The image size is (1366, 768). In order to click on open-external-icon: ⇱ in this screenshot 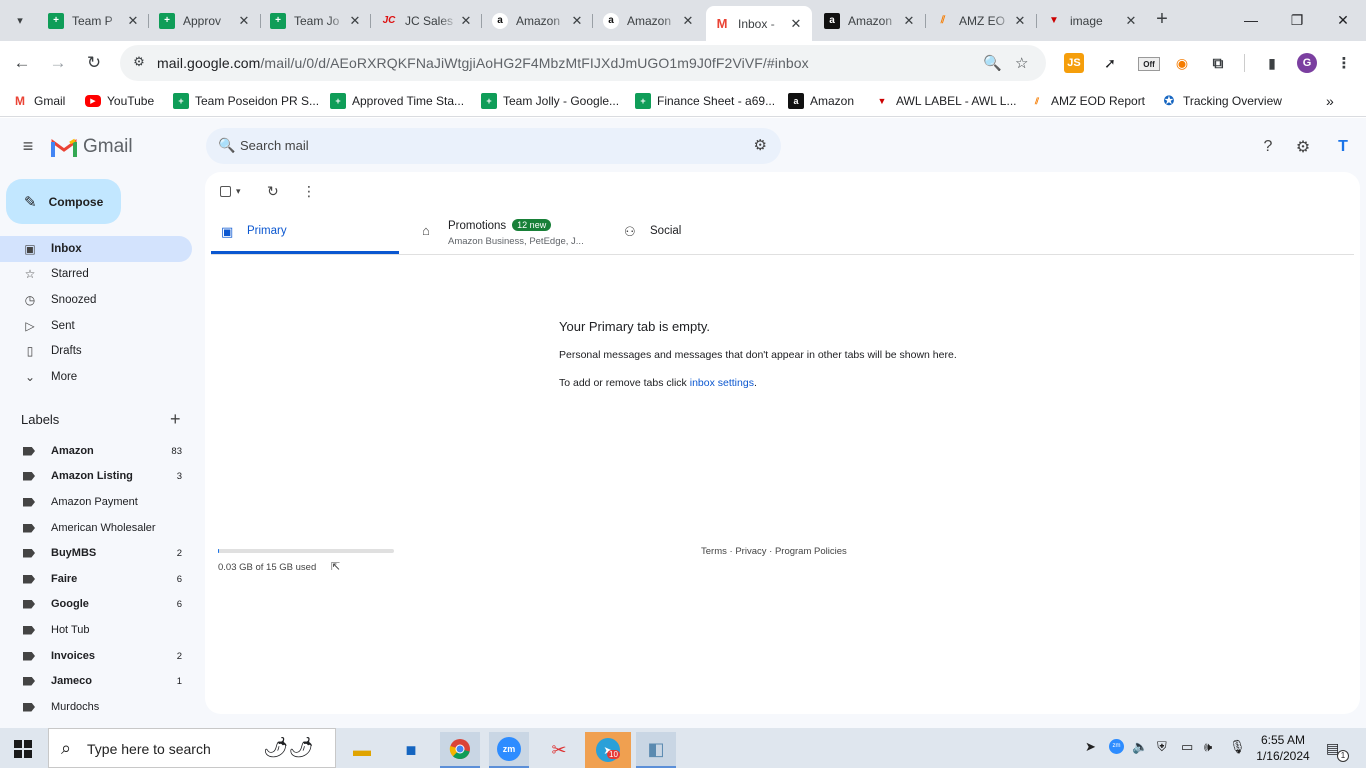, I will do `click(335, 566)`.